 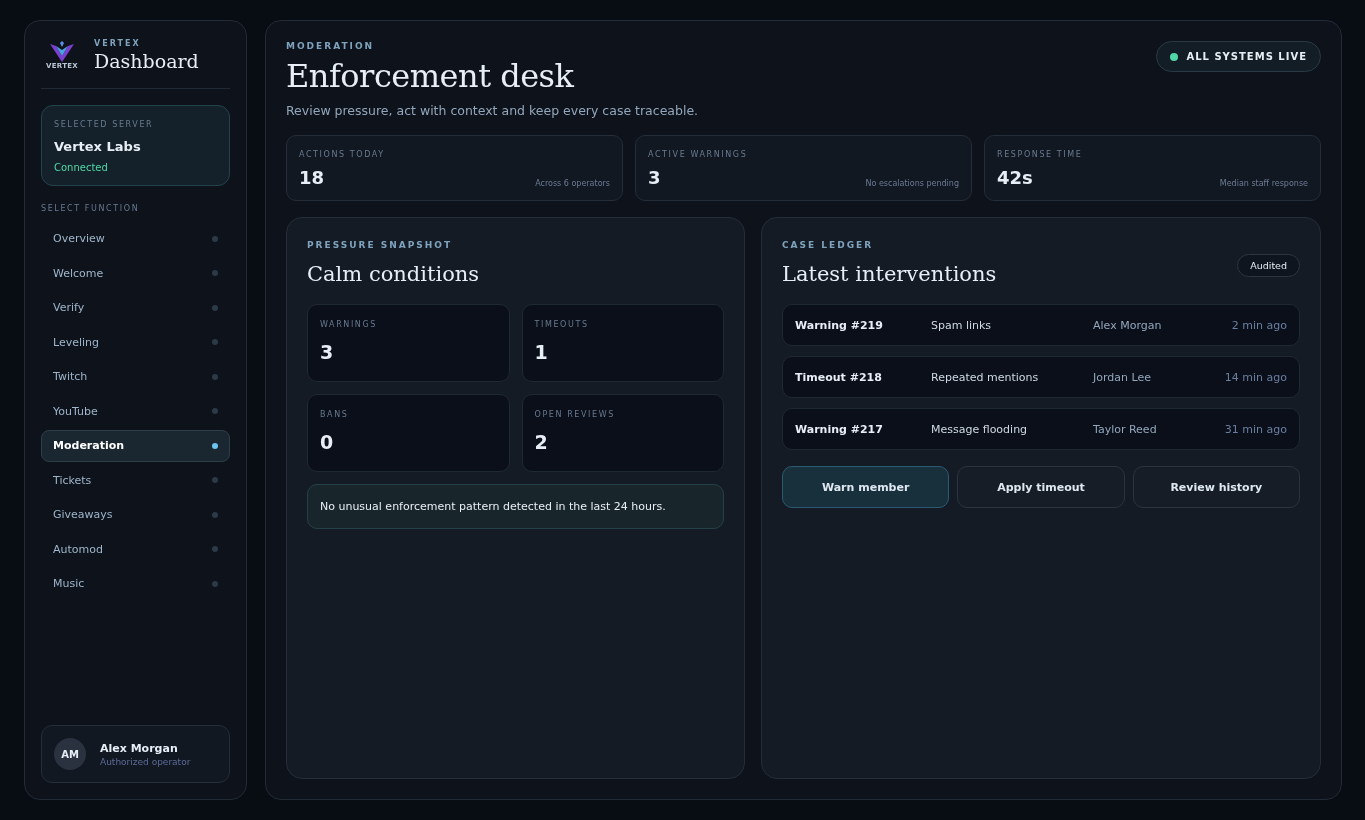 What do you see at coordinates (146, 61) in the screenshot?
I see `brand-title: Dashboard` at bounding box center [146, 61].